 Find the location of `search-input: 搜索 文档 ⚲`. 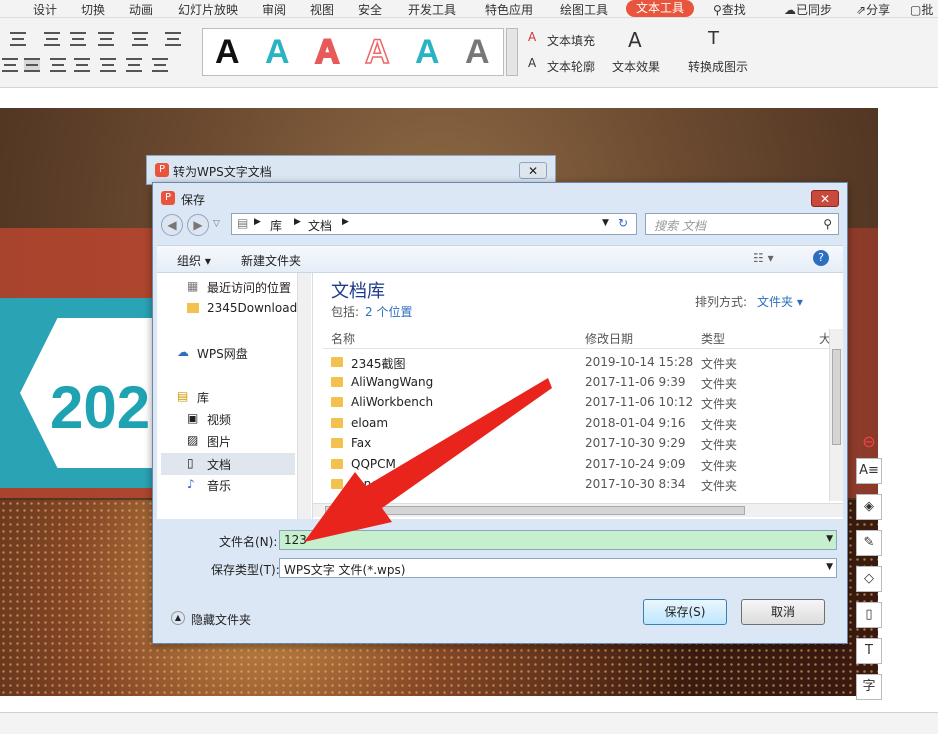

search-input: 搜索 文档 ⚲ is located at coordinates (742, 224).